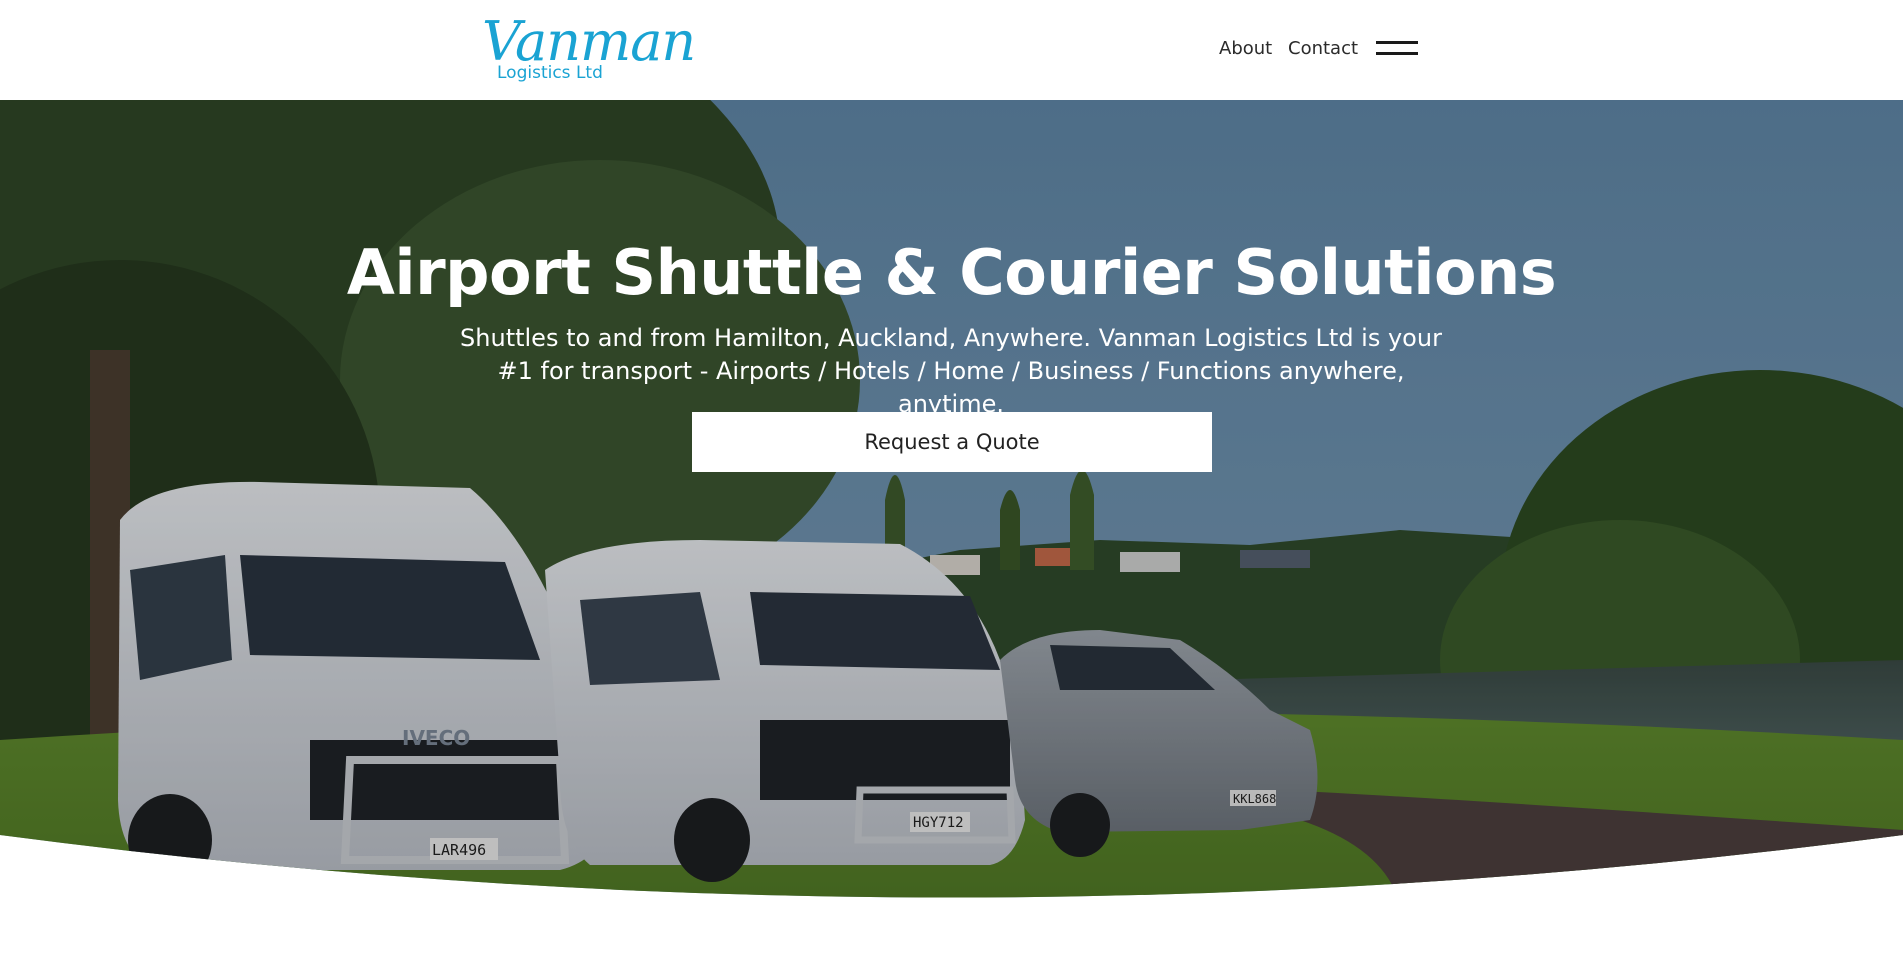  I want to click on nav-about-link: About, so click(1245, 49).